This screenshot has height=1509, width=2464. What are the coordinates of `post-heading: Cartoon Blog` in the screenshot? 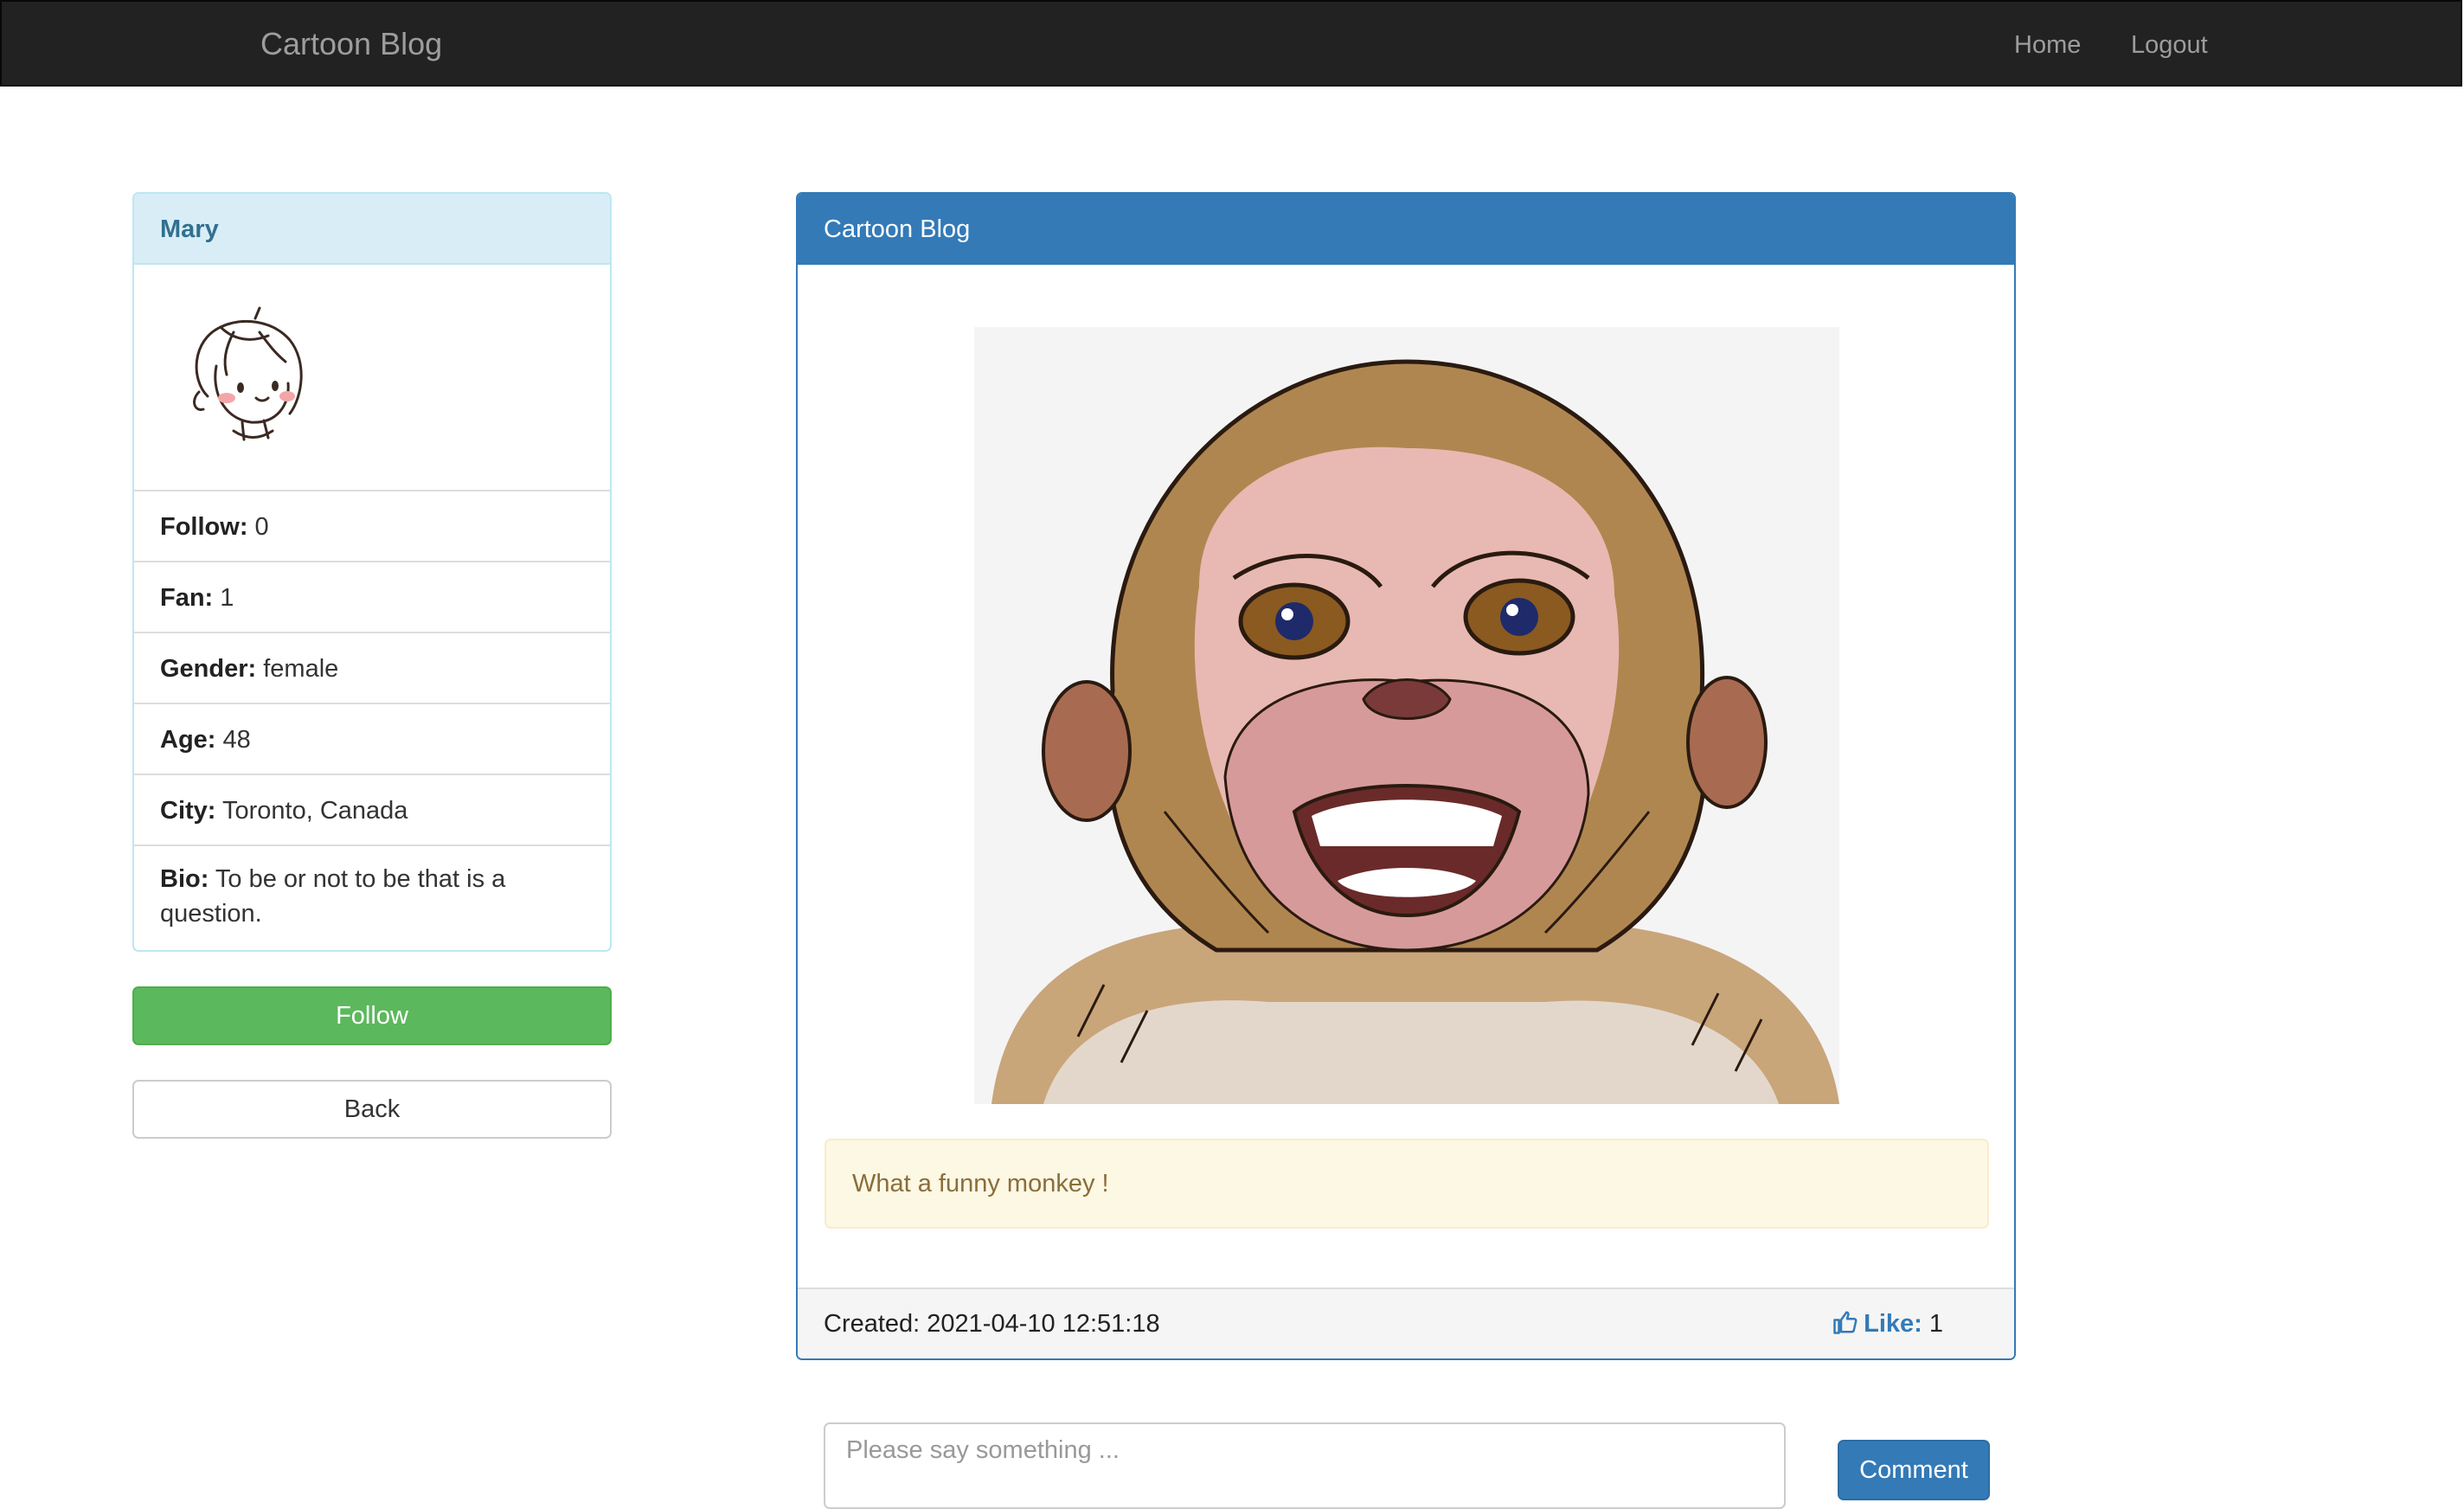 It's located at (1406, 229).